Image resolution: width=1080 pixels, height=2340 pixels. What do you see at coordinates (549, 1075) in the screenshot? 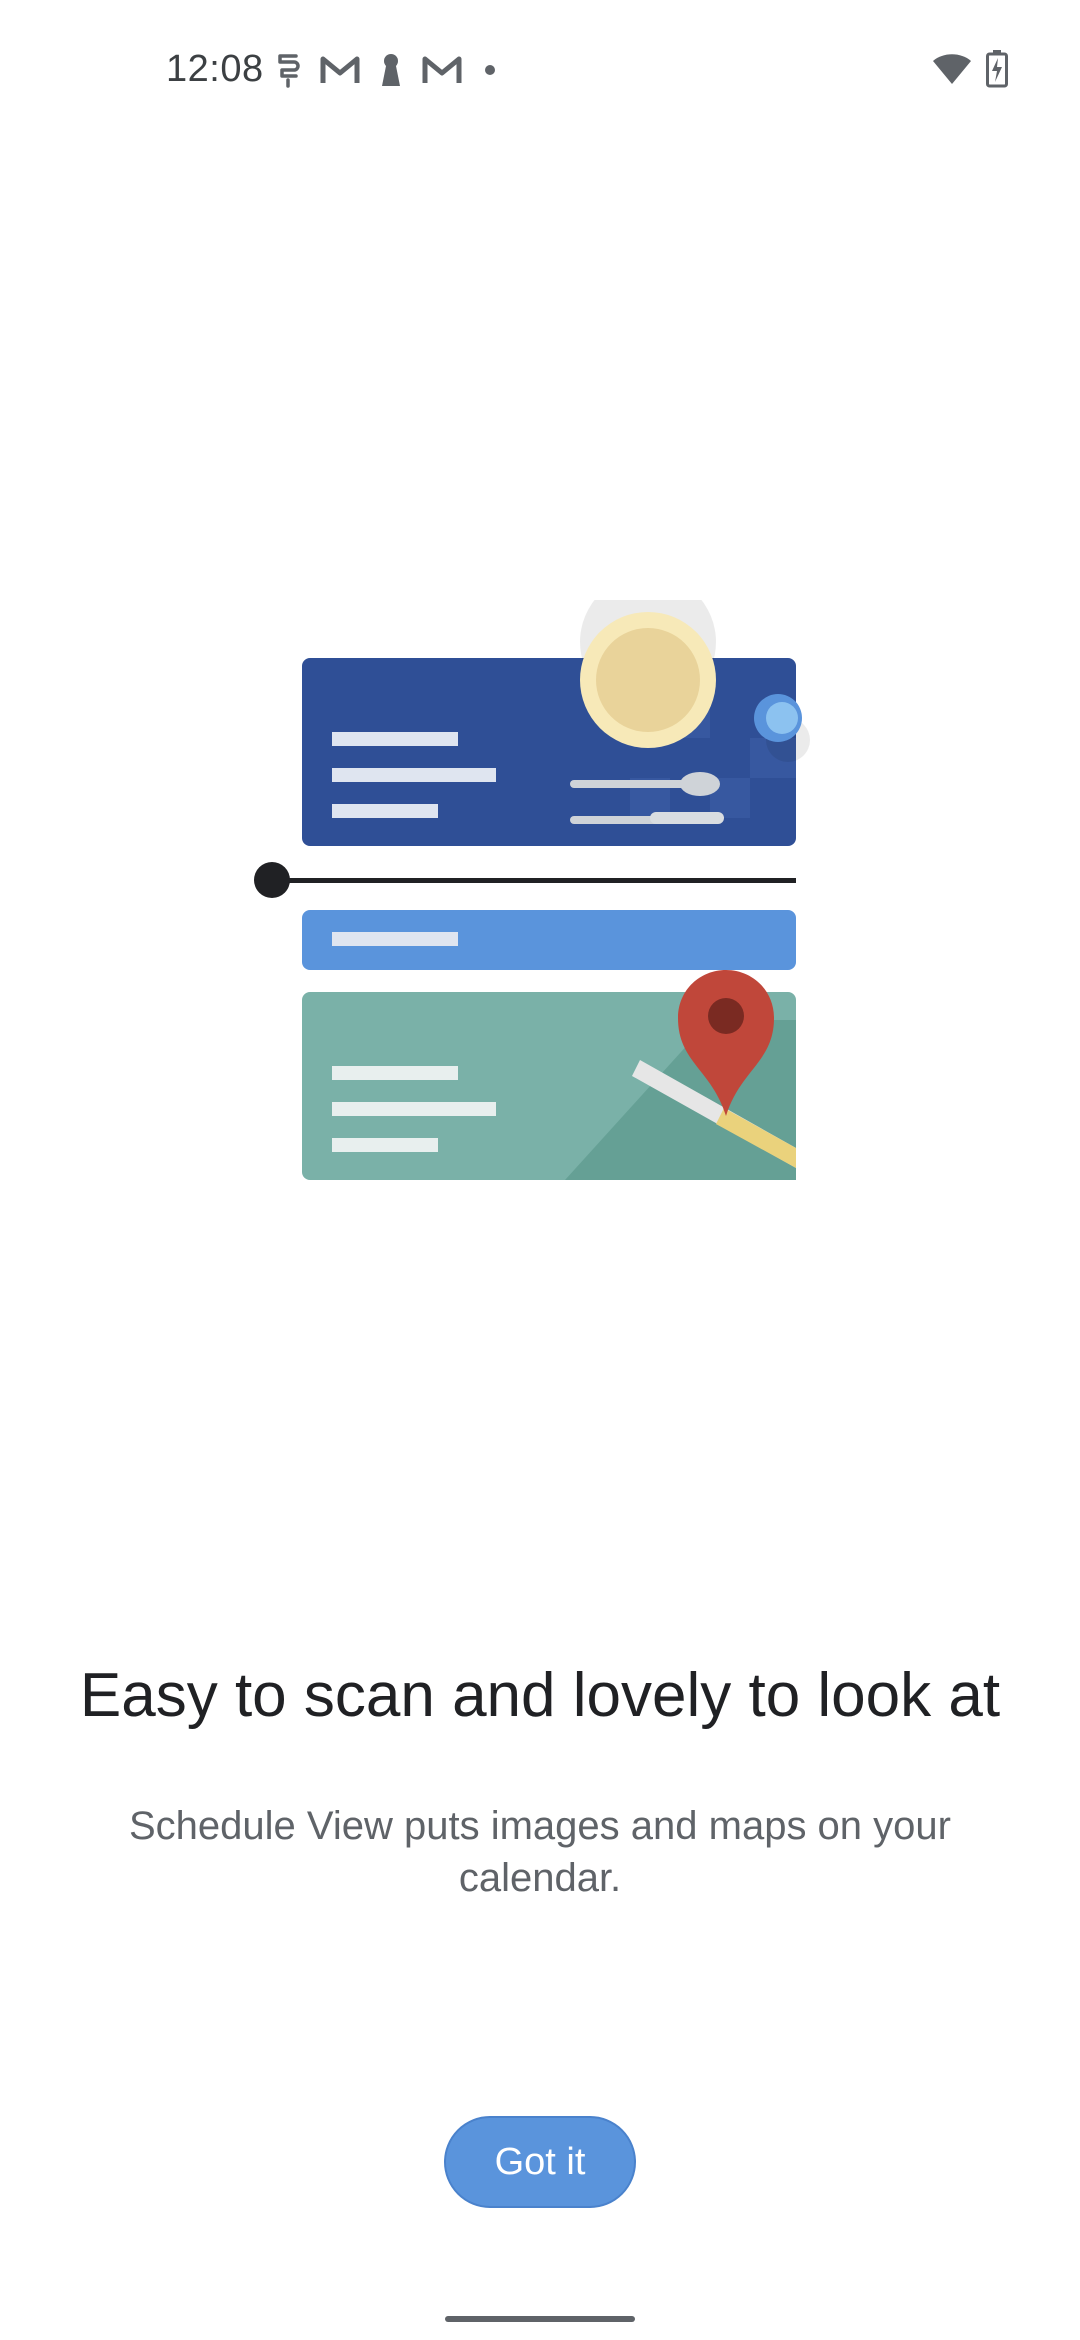
I see `event-card-map` at bounding box center [549, 1075].